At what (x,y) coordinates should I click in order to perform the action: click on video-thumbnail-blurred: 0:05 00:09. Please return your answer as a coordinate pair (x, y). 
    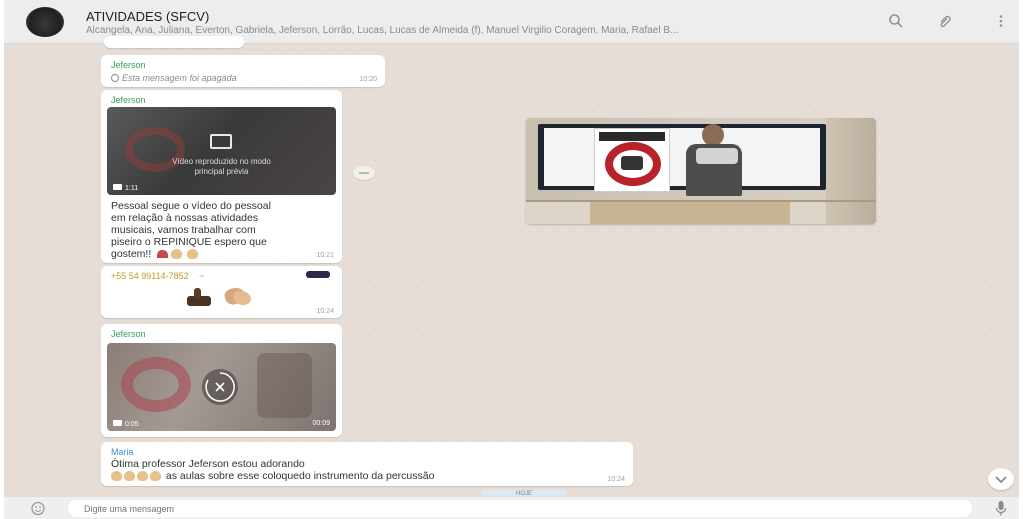
    Looking at the image, I should click on (221, 387).